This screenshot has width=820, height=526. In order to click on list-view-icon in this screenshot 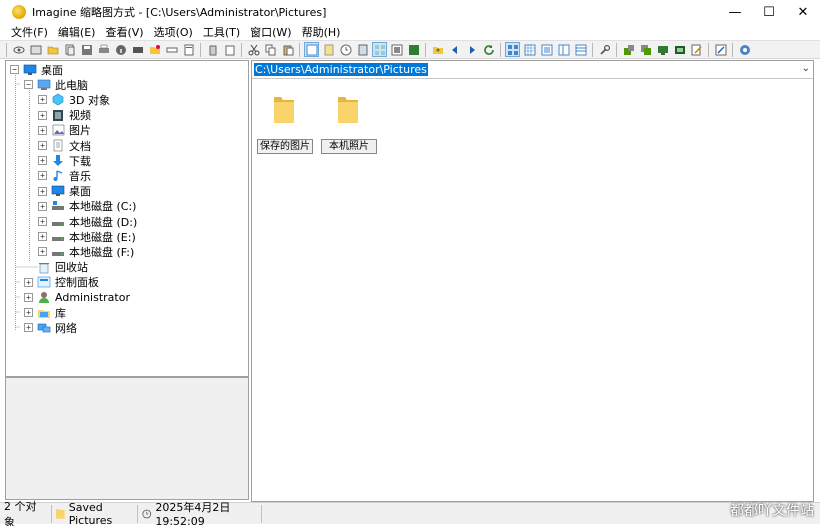, I will do `click(546, 49)`.